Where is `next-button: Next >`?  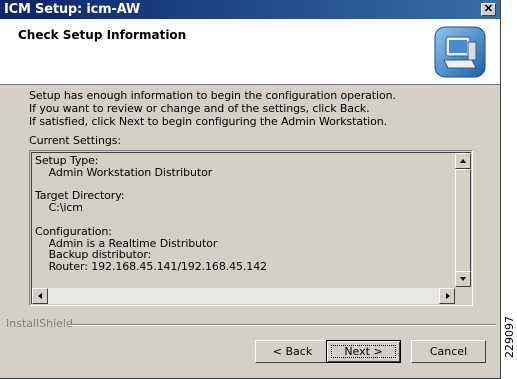 next-button: Next > is located at coordinates (363, 351).